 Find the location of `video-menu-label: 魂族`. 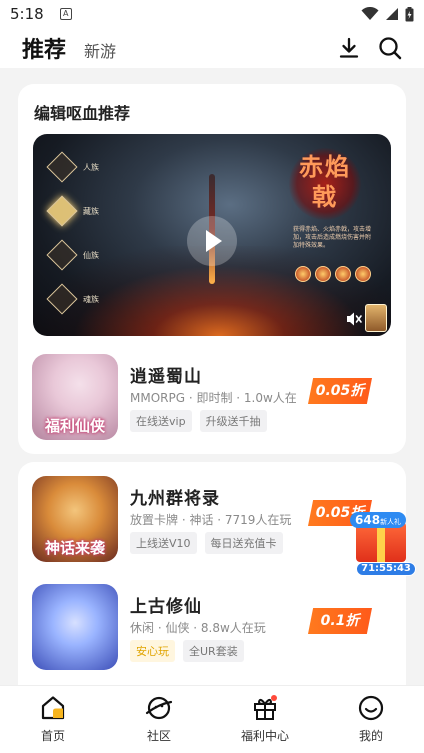

video-menu-label: 魂族 is located at coordinates (91, 299).